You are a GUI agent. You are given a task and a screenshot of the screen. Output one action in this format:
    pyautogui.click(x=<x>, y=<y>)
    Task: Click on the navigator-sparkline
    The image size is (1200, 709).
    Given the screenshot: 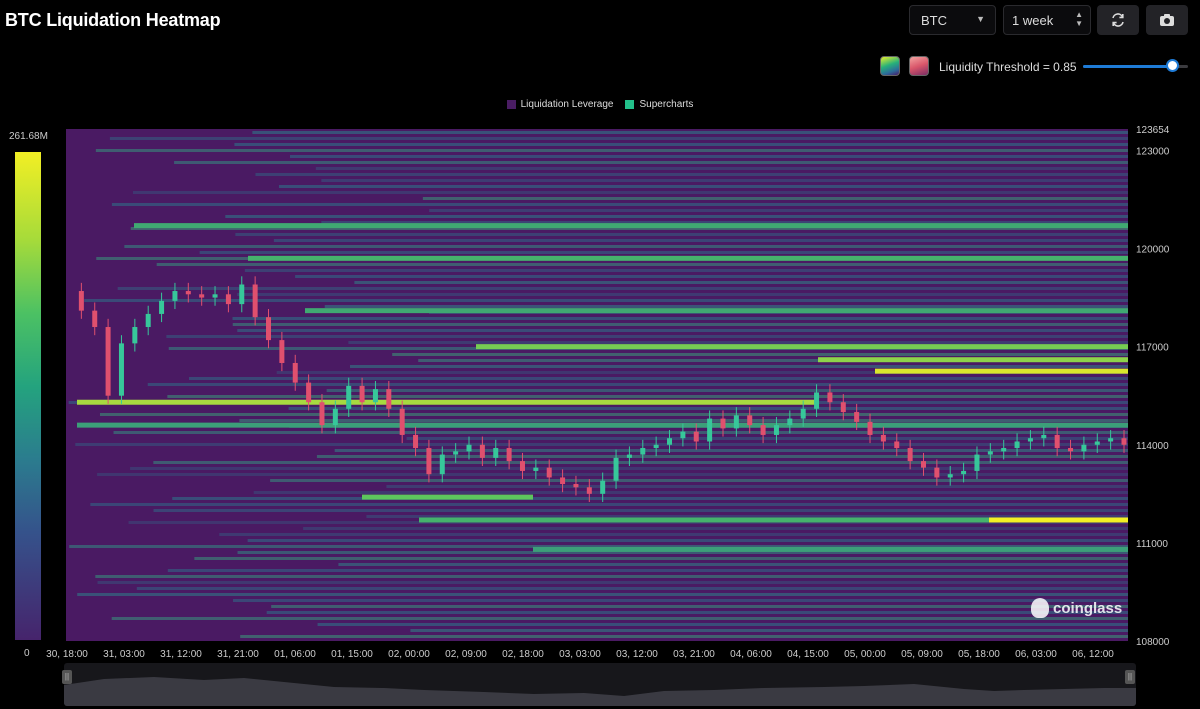 What is the action you would take?
    pyautogui.click(x=600, y=691)
    